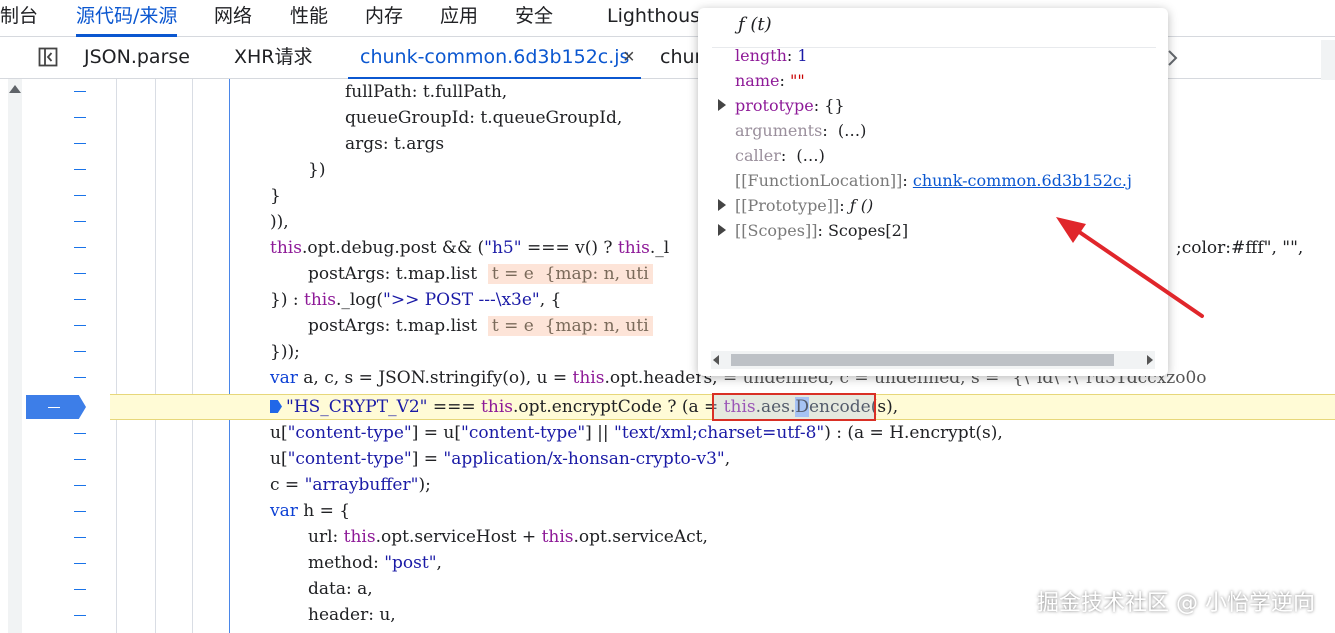 Image resolution: width=1335 pixels, height=633 pixels. I want to click on code-line: queueGroupId: t.queueGroupId,, so click(484, 118).